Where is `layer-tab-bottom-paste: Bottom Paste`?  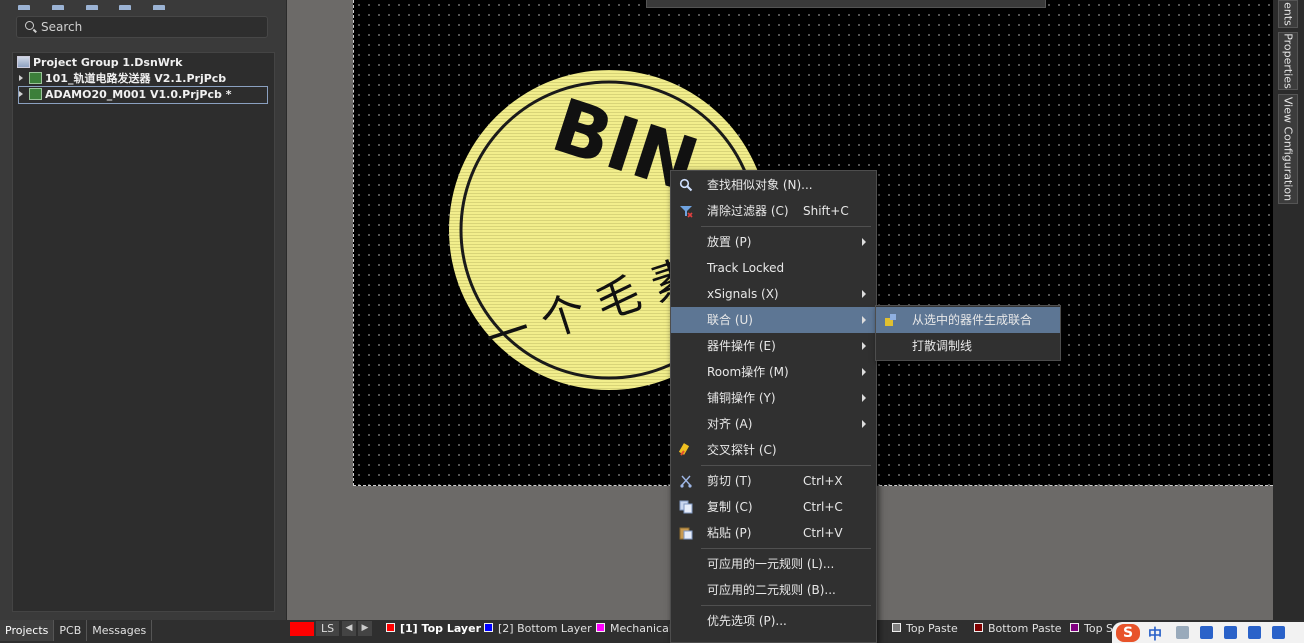
layer-tab-bottom-paste: Bottom Paste is located at coordinates (1017, 628).